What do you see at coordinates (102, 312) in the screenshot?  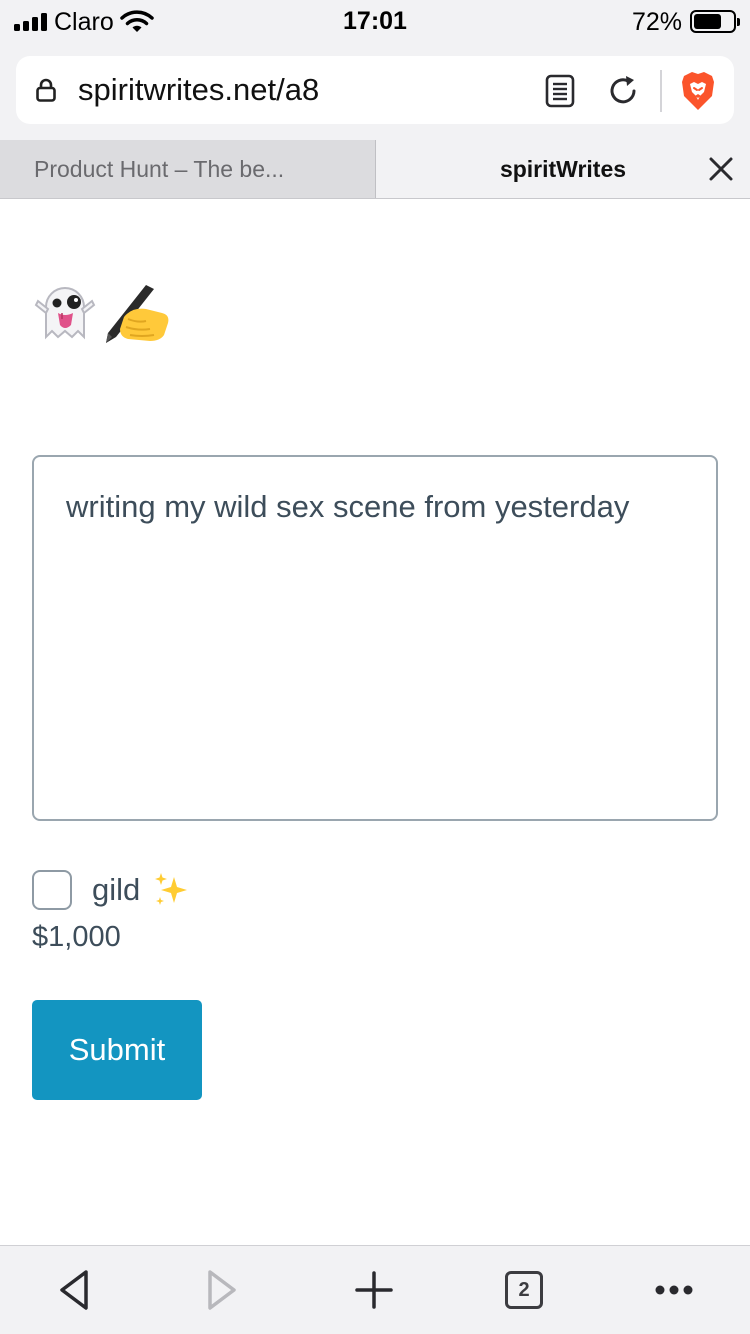 I see `page-title` at bounding box center [102, 312].